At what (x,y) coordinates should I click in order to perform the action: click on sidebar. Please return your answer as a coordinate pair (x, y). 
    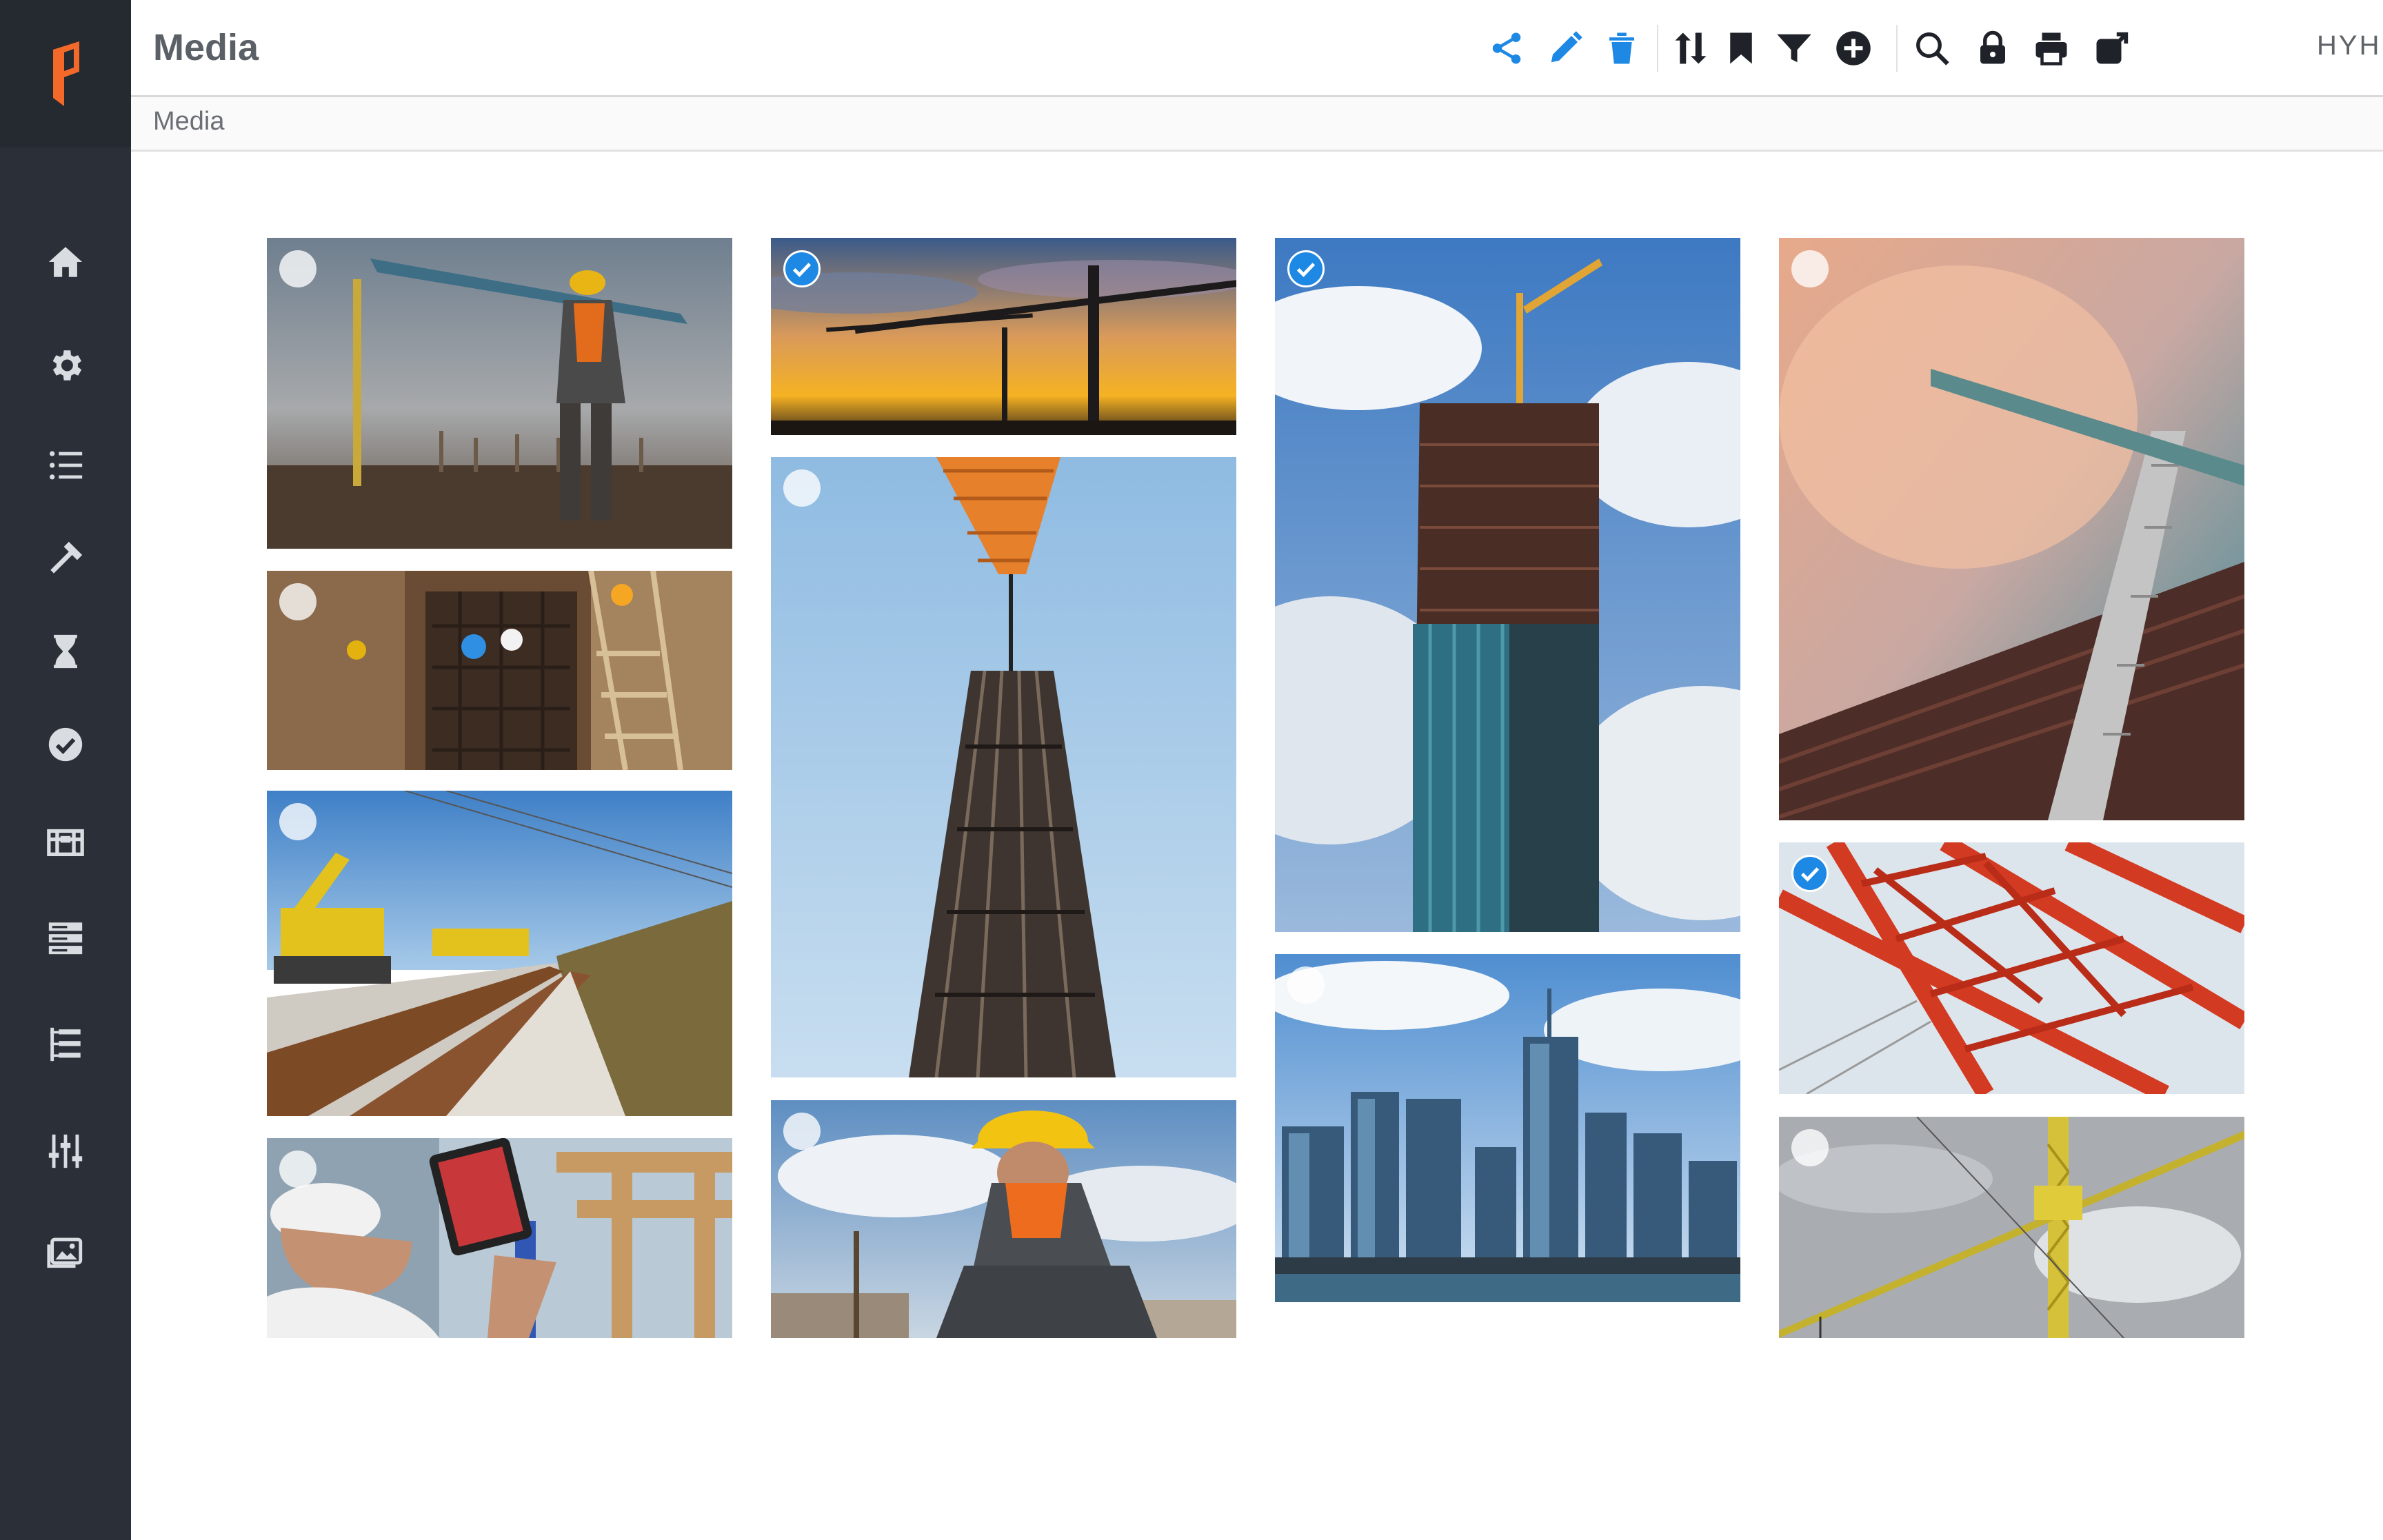
    Looking at the image, I should click on (65, 770).